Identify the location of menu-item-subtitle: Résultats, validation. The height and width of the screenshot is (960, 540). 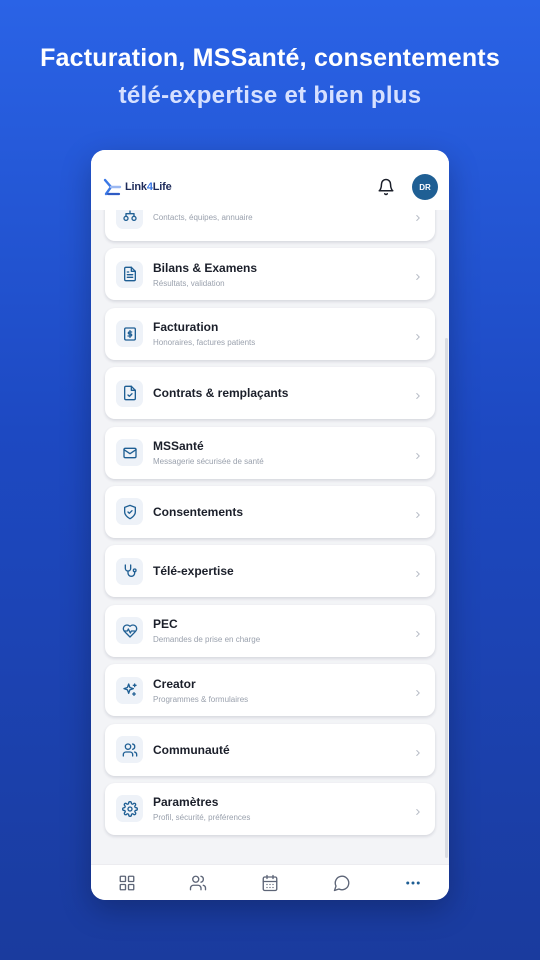
(189, 283).